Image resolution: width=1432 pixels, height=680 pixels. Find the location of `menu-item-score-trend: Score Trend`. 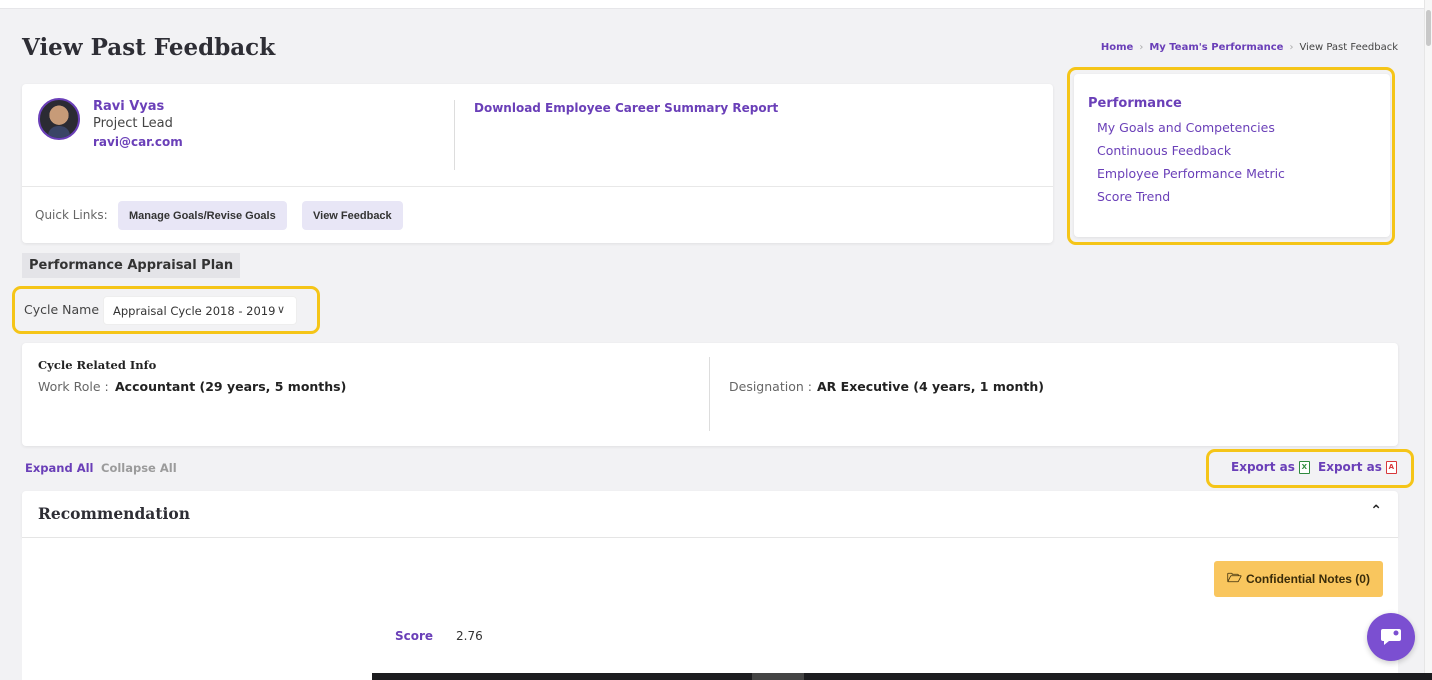

menu-item-score-trend: Score Trend is located at coordinates (1133, 196).